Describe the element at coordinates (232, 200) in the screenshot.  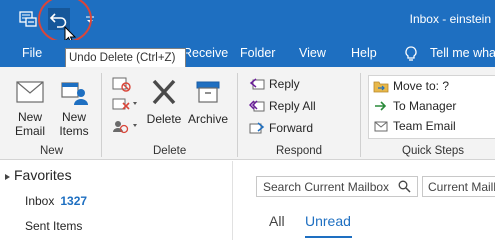
I see `pane-divider` at that location.